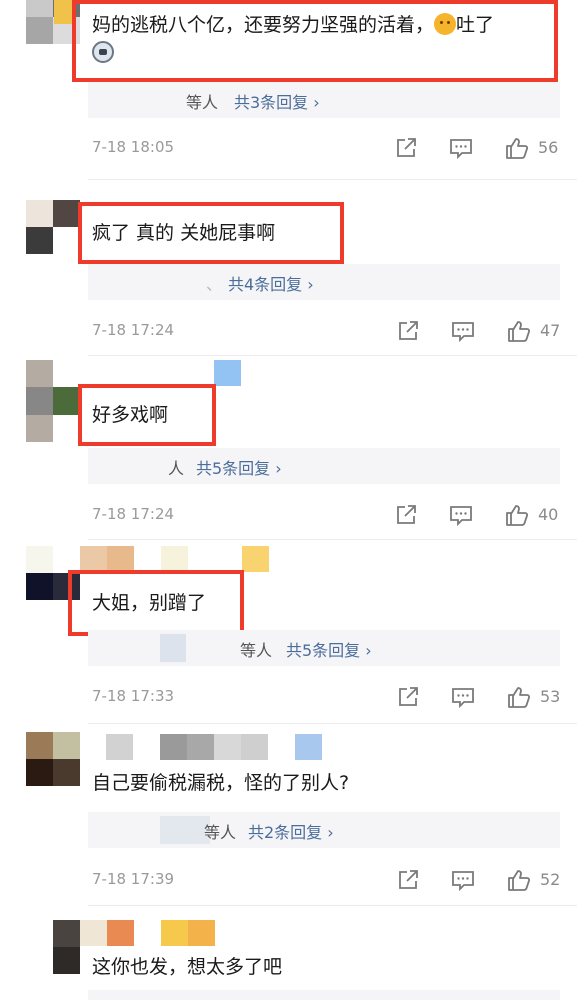 The image size is (577, 1000). Describe the element at coordinates (176, 468) in the screenshot. I see `reply-users: 人` at that location.